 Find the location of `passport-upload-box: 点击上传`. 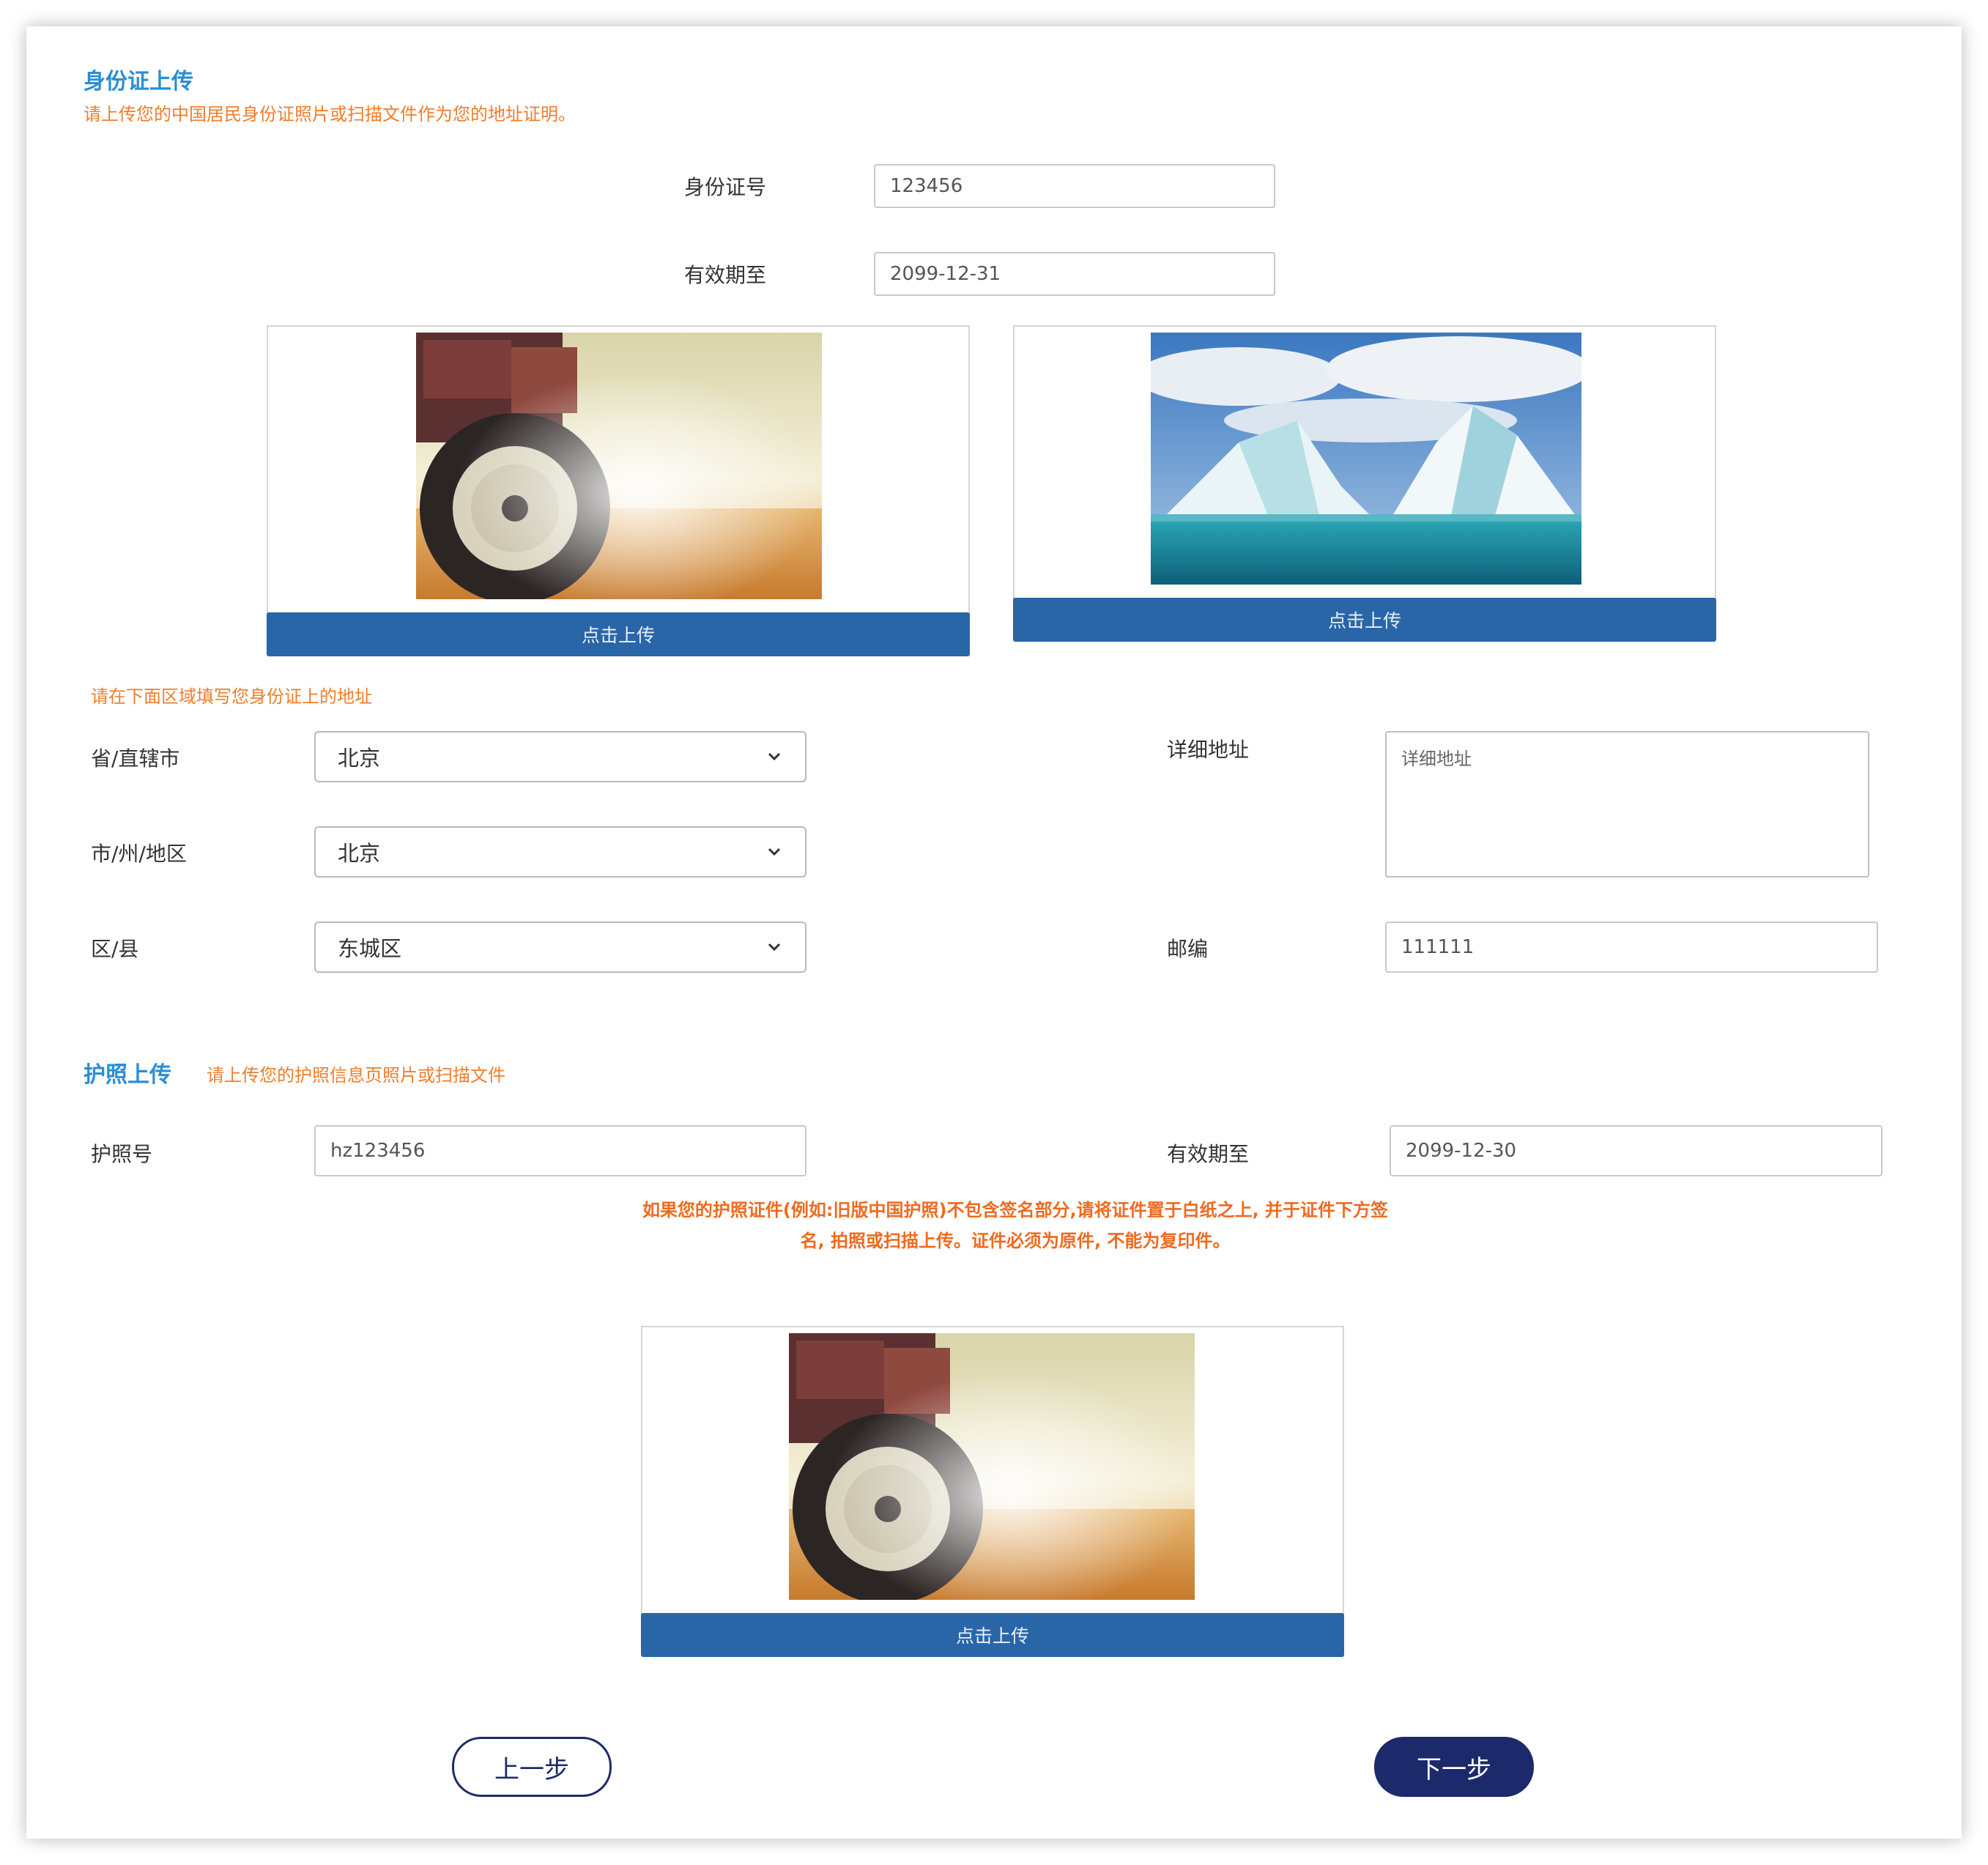

passport-upload-box: 点击上传 is located at coordinates (992, 1492).